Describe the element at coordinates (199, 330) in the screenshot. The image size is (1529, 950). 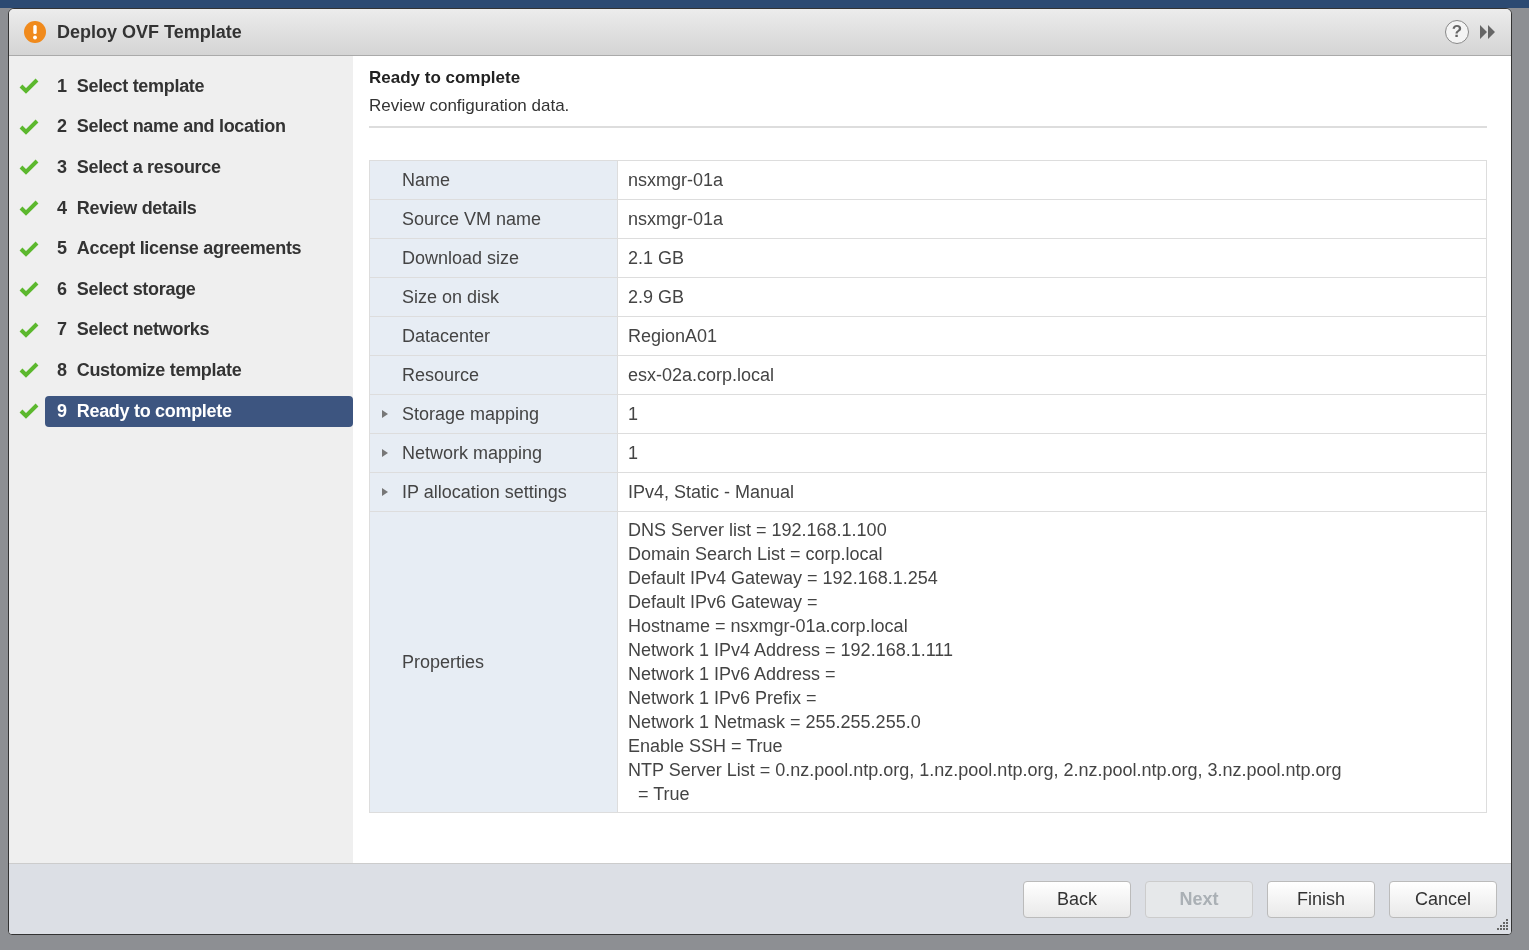
I see `wizard-step: 7 Select networks` at that location.